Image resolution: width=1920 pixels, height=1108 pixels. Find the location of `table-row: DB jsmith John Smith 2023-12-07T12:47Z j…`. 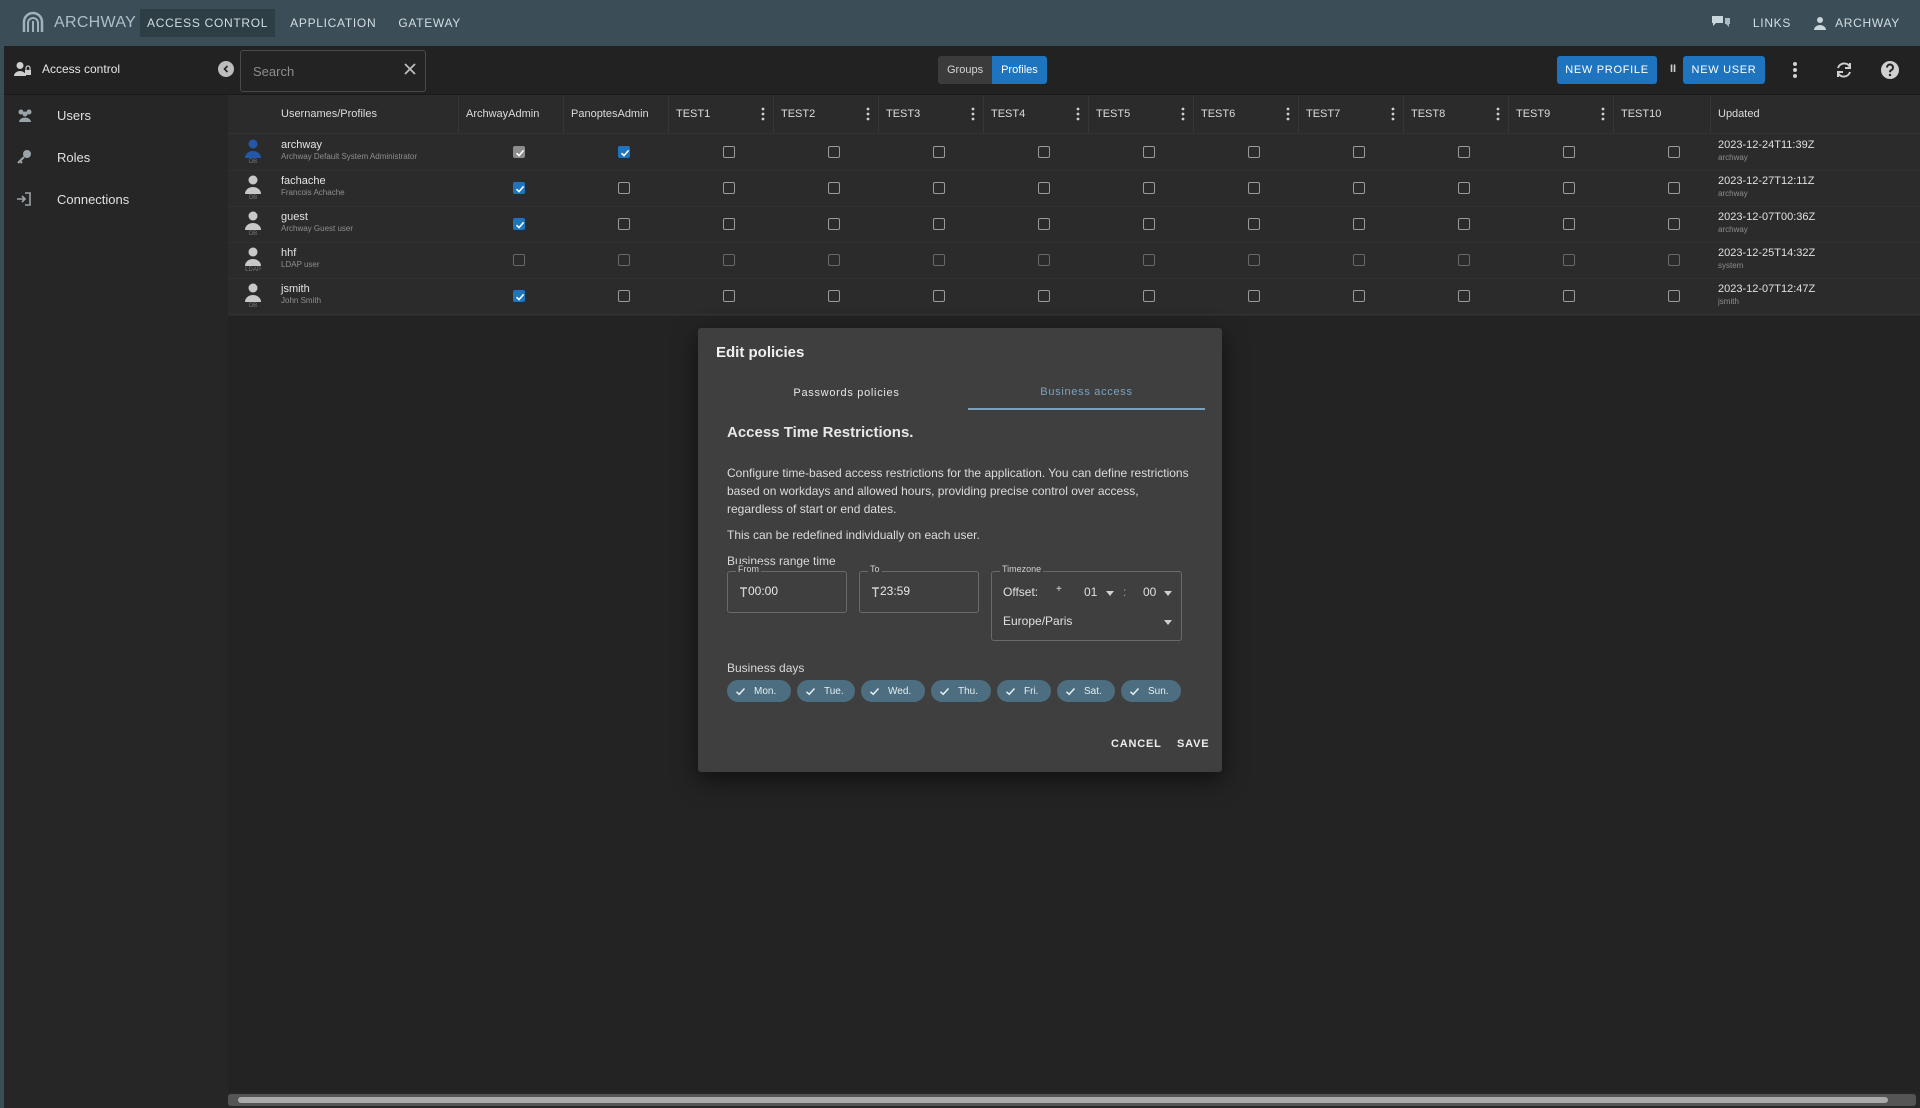

table-row: DB jsmith John Smith 2023-12-07T12:47Z j… is located at coordinates (1074, 296).